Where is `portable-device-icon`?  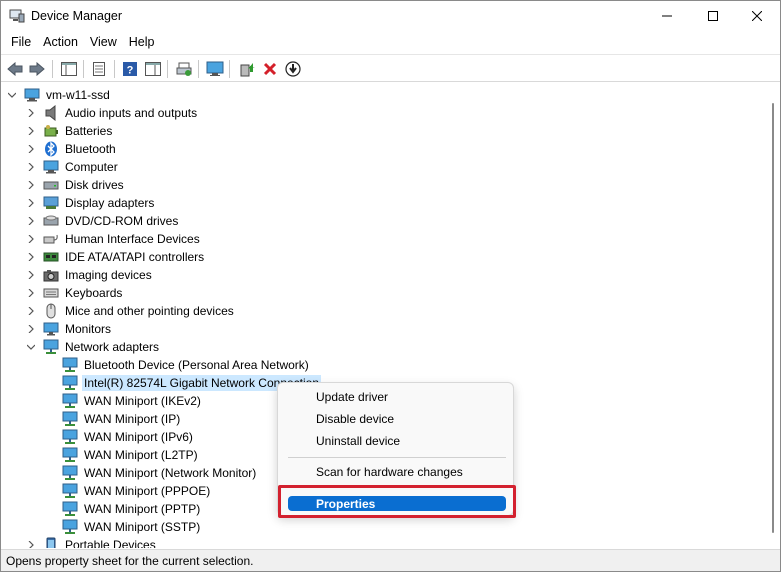 portable-device-icon is located at coordinates (51, 542).